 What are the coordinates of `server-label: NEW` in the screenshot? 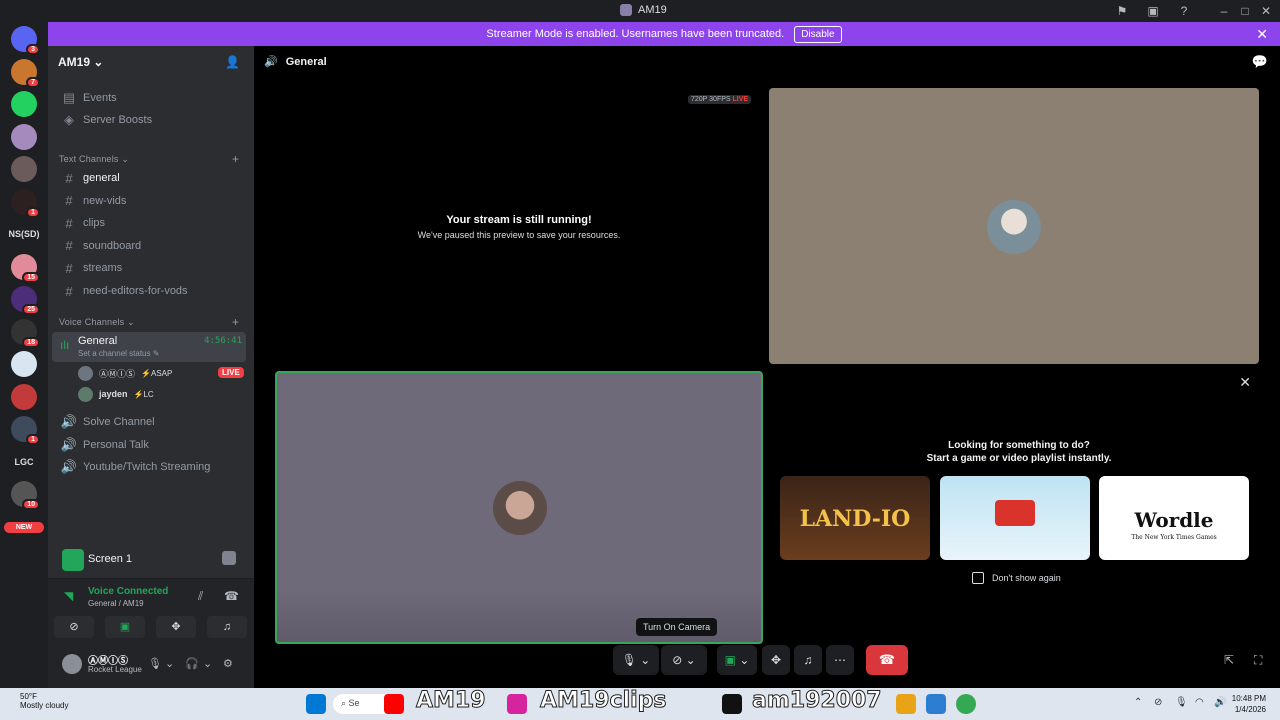 It's located at (24, 527).